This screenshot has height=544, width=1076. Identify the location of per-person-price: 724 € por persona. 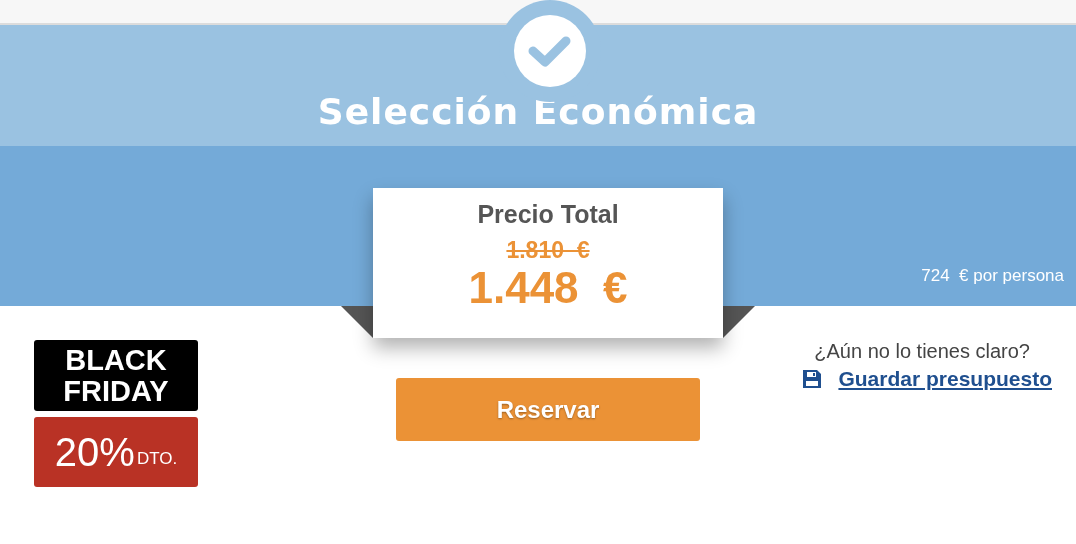
(992, 276).